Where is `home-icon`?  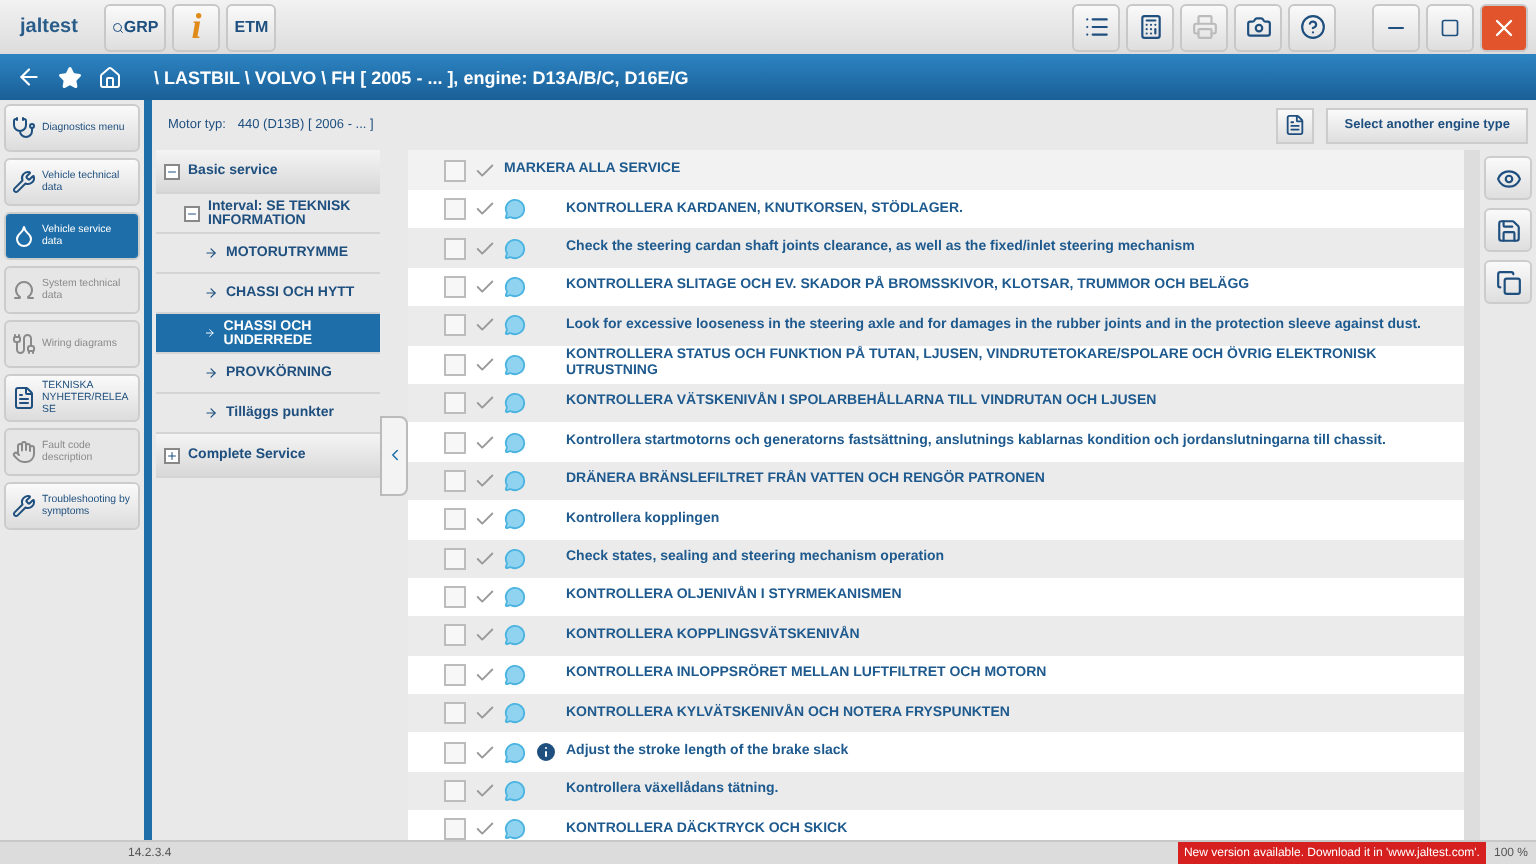 home-icon is located at coordinates (110, 77).